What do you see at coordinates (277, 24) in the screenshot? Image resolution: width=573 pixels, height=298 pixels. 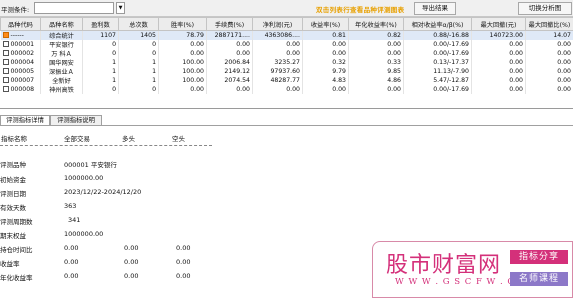 I see `col-header: 净利润(元)` at bounding box center [277, 24].